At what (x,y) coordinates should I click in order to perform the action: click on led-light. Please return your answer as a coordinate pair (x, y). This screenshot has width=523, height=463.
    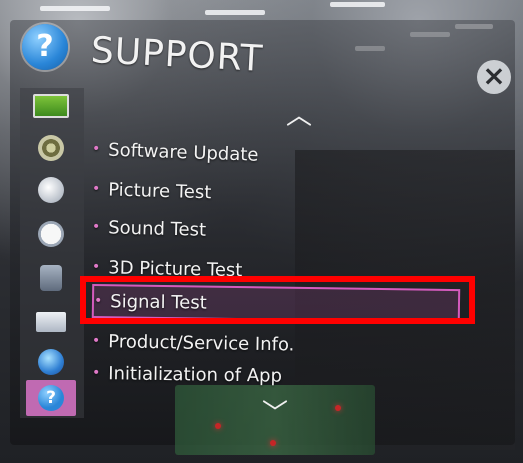
    Looking at the image, I should click on (273, 443).